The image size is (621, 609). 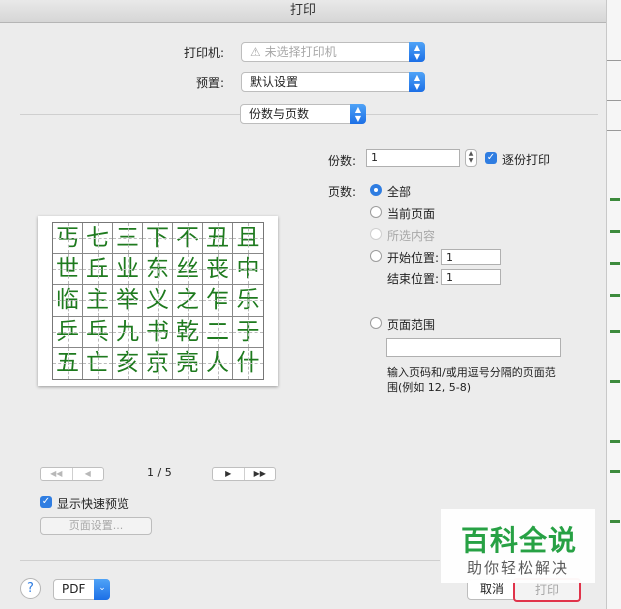 What do you see at coordinates (248, 269) in the screenshot?
I see `preview-glyph: 中` at bounding box center [248, 269].